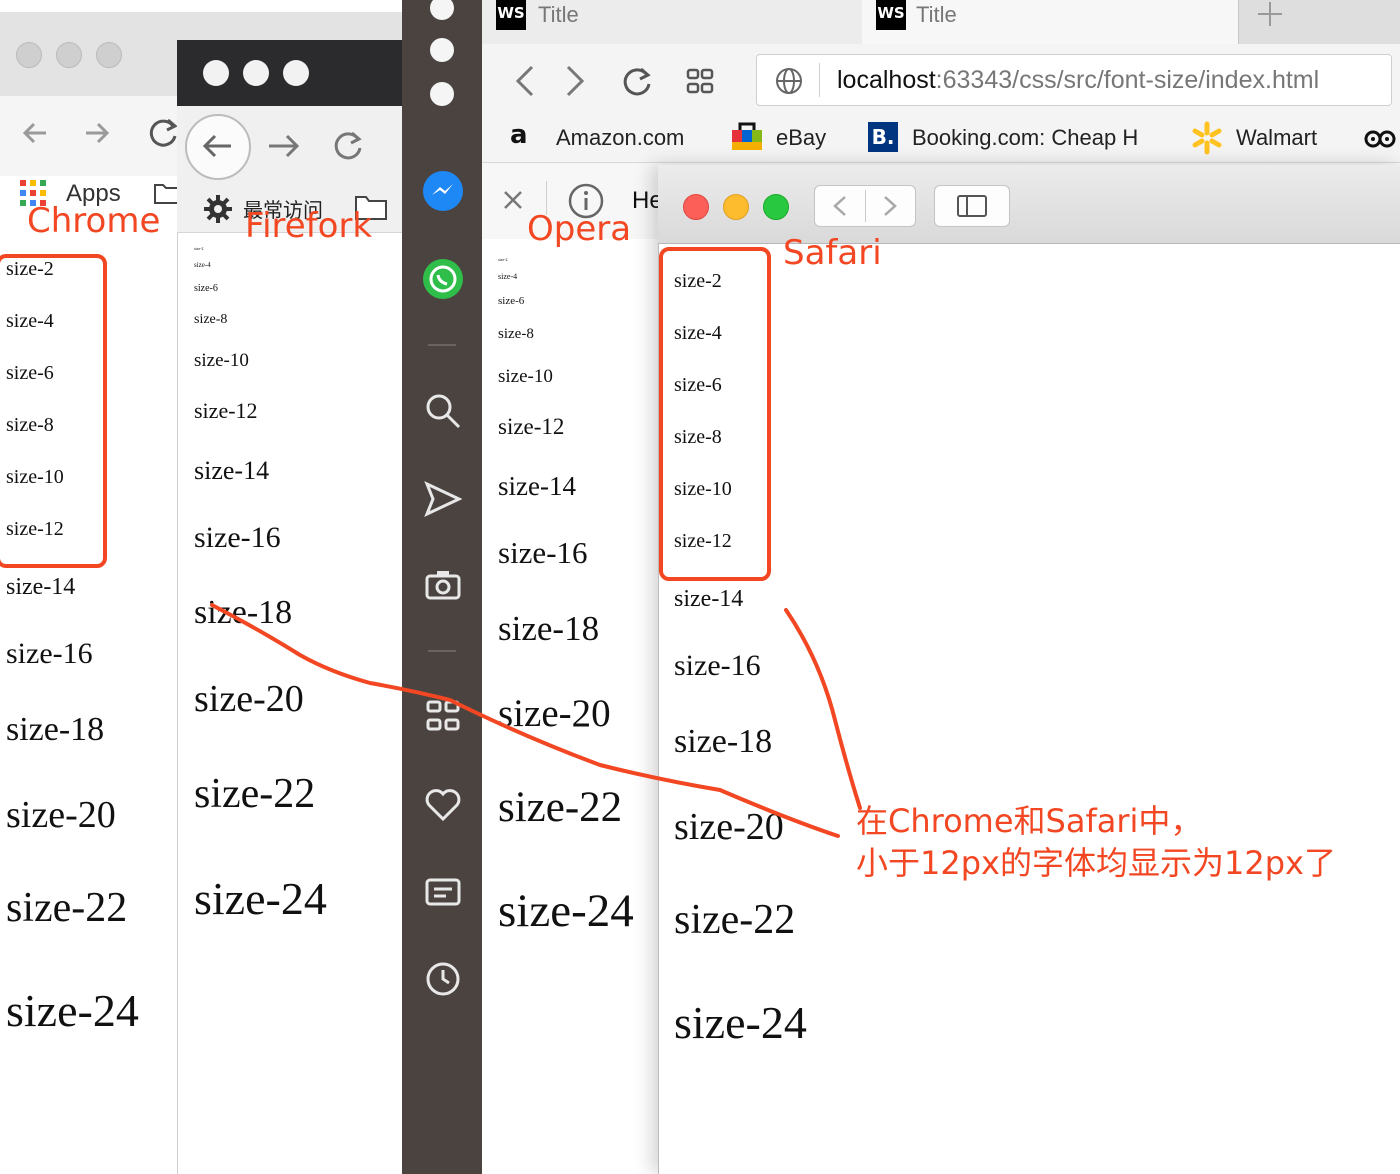  I want to click on annotation-note: 在Chrome和Safari中， 小于12px的字体均显示为12px了, so click(1096, 842).